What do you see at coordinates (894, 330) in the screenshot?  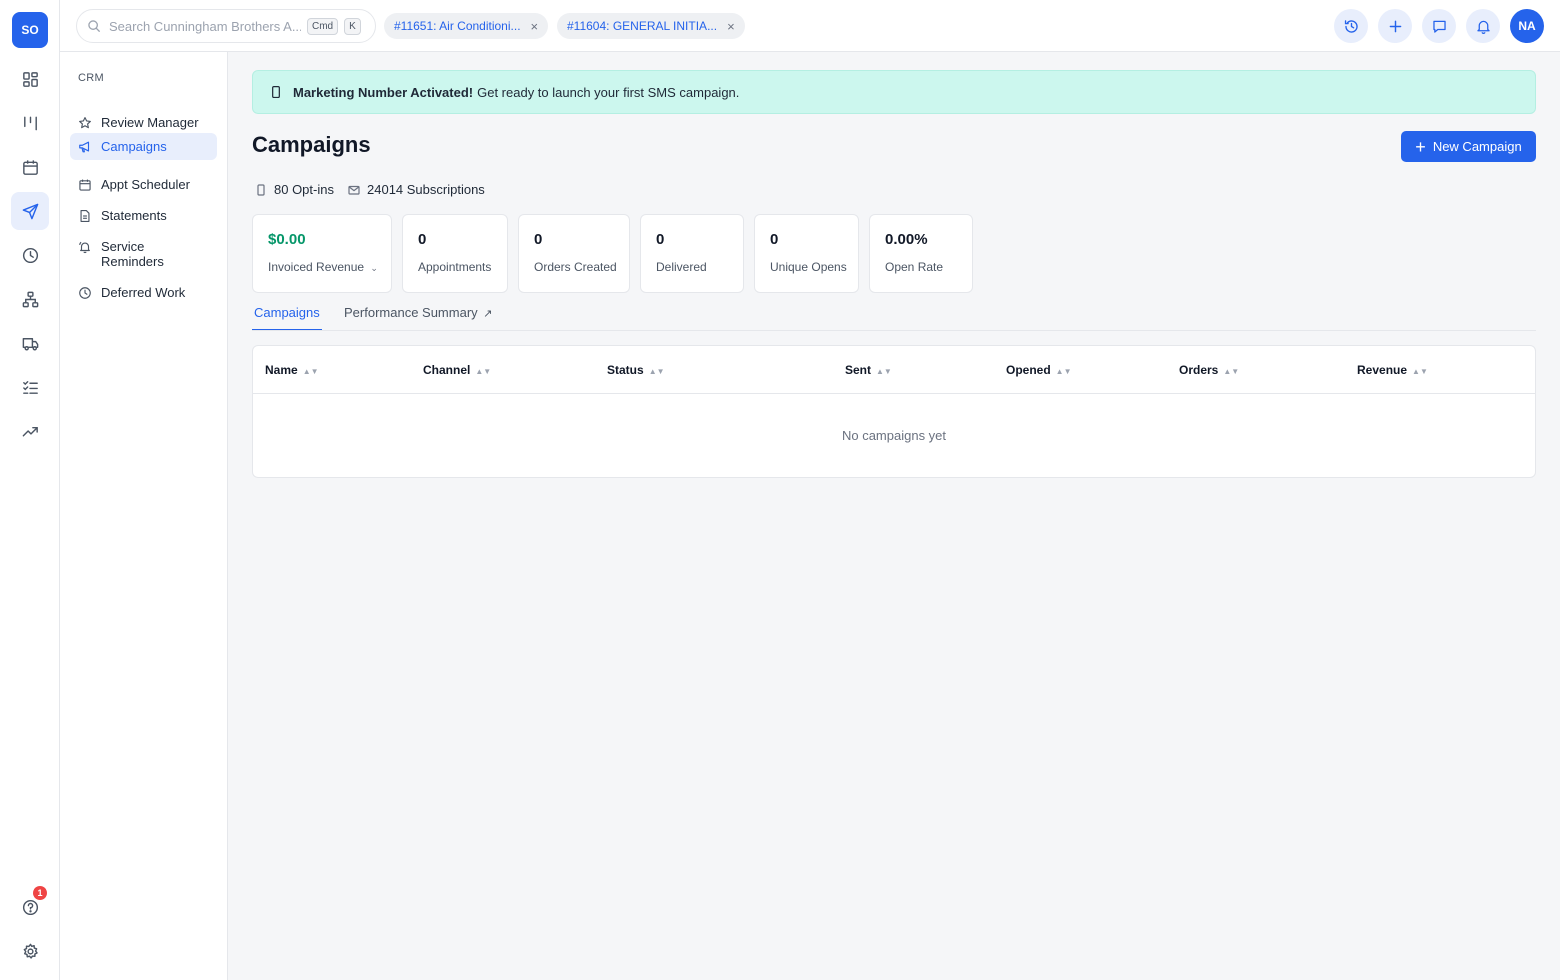 I see `tab-divider` at bounding box center [894, 330].